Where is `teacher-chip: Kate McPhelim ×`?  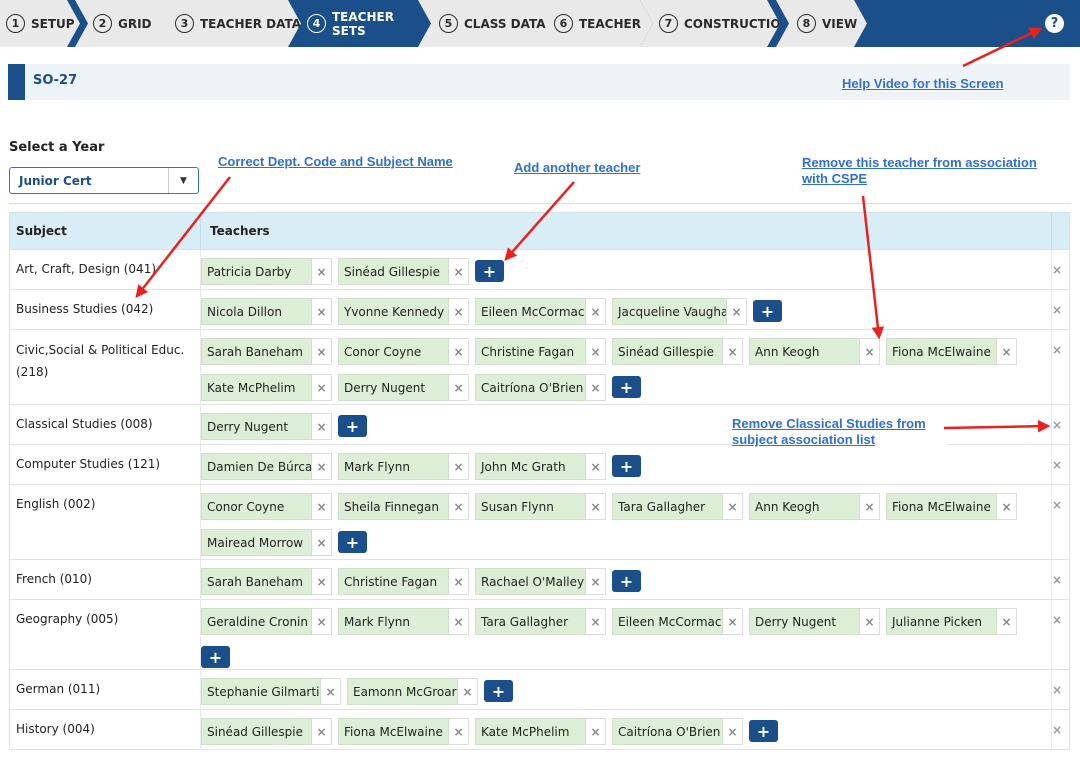 teacher-chip: Kate McPhelim × is located at coordinates (266, 387).